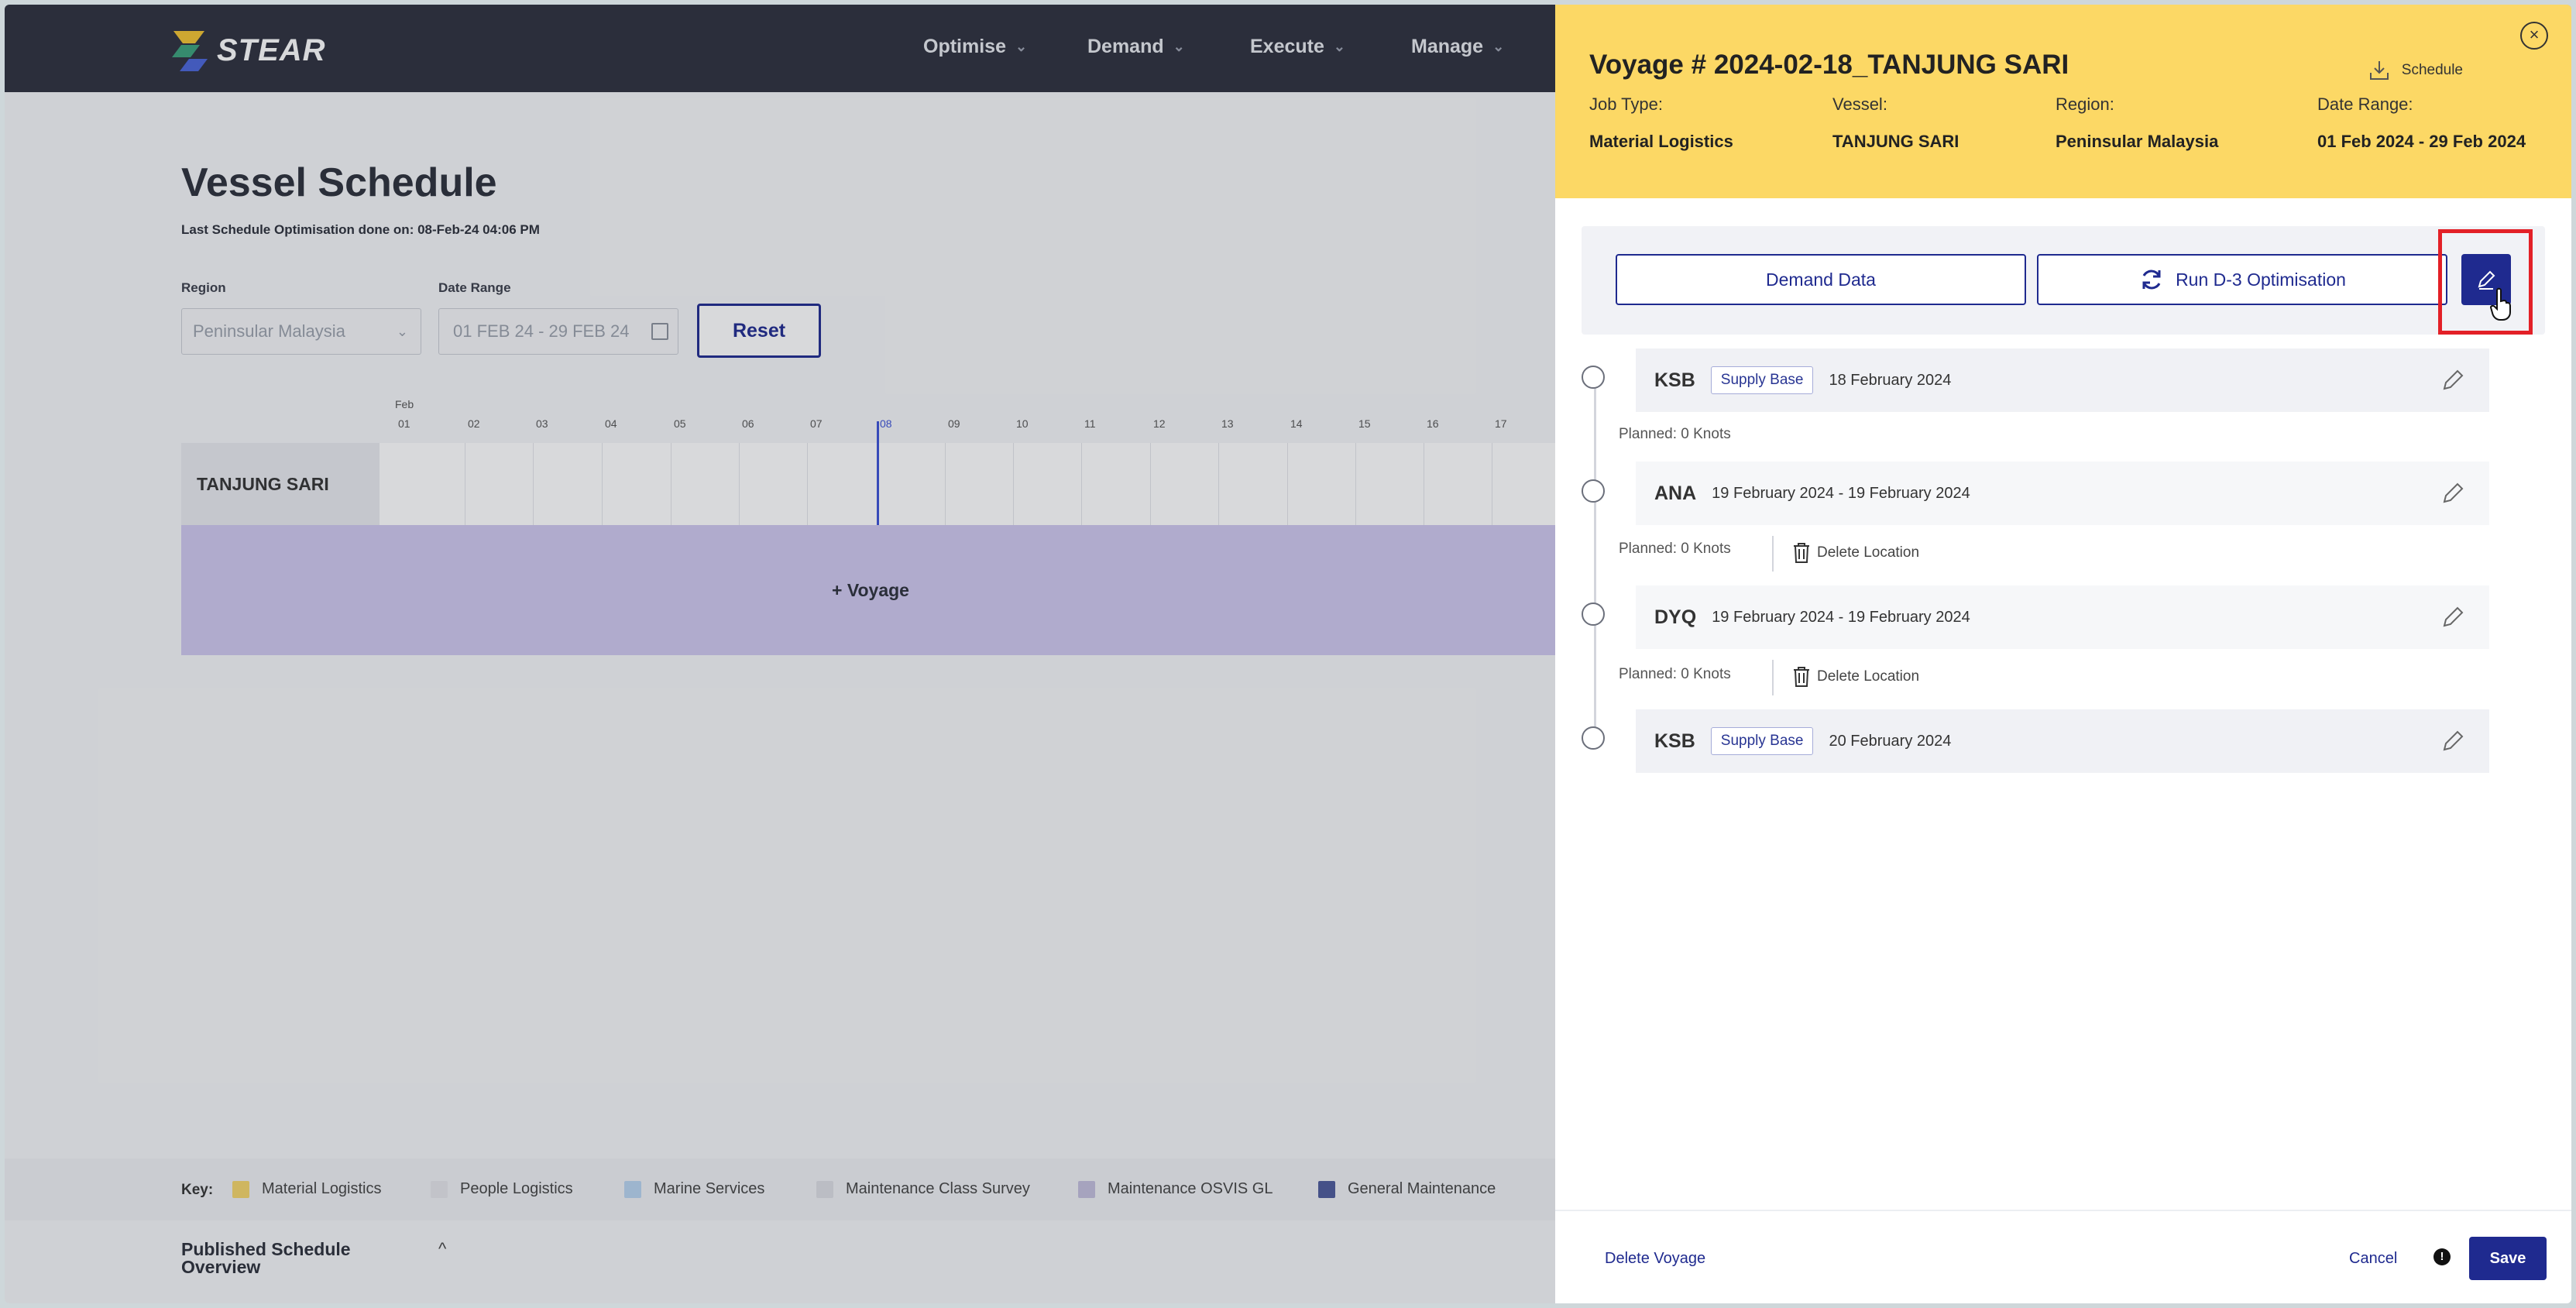 Image resolution: width=2576 pixels, height=1308 pixels. I want to click on footer-divider, so click(2063, 1210).